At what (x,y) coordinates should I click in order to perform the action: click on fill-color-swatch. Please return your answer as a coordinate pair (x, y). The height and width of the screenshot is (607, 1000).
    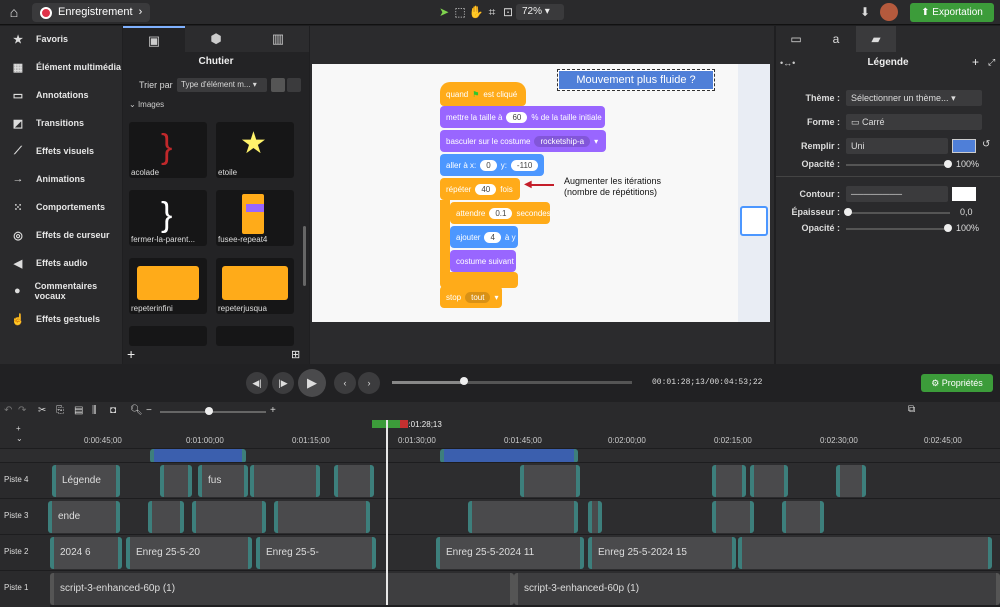
    Looking at the image, I should click on (964, 146).